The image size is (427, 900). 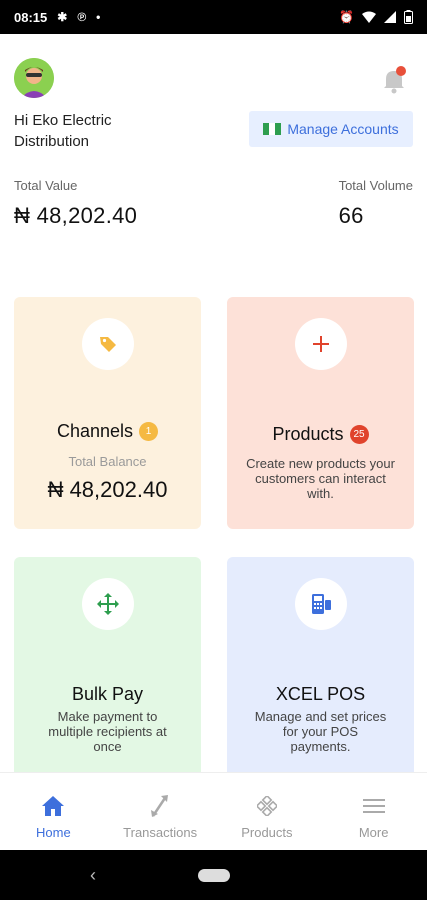 I want to click on bulk-pay-icon-circle, so click(x=107, y=604).